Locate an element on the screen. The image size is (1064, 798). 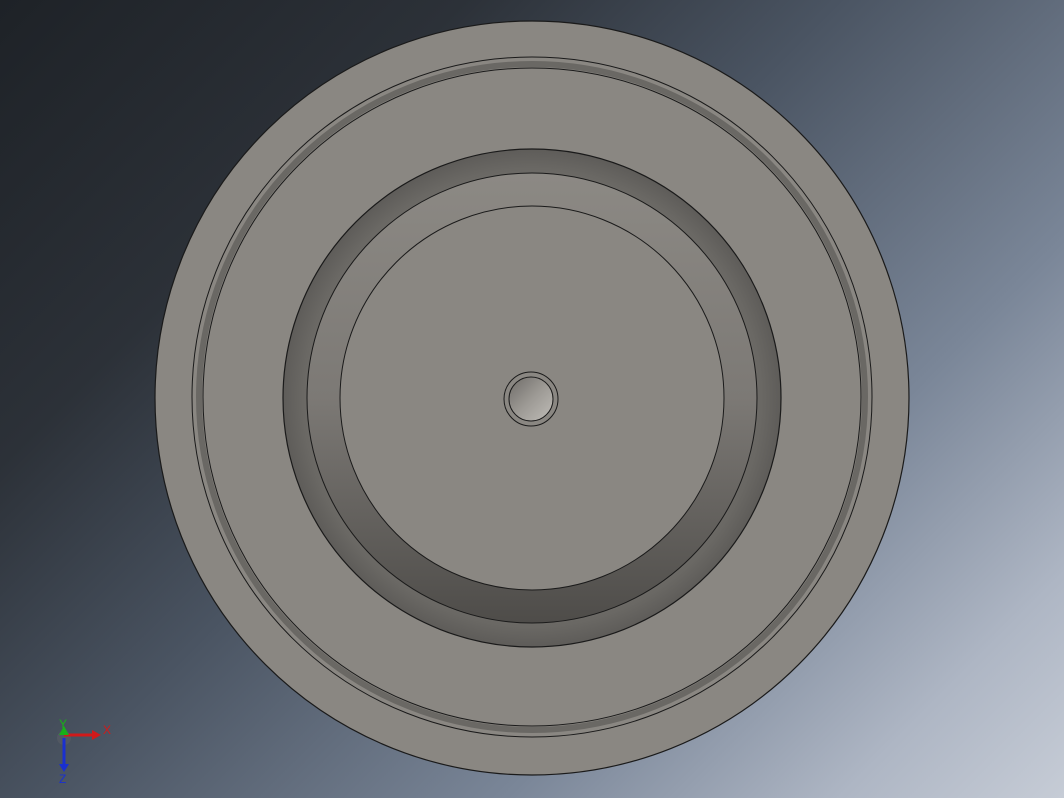
center-hole is located at coordinates (531, 399).